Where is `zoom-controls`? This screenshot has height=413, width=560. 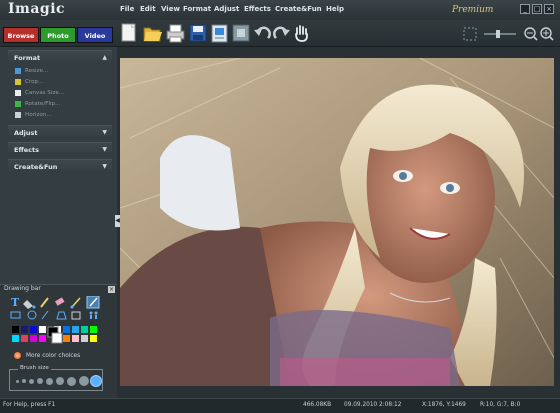 zoom-controls is located at coordinates (508, 34).